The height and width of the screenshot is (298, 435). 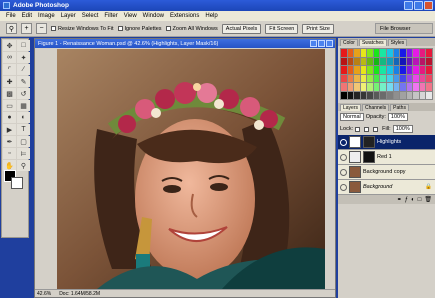 I want to click on fill-input: 100%, so click(x=402, y=129).